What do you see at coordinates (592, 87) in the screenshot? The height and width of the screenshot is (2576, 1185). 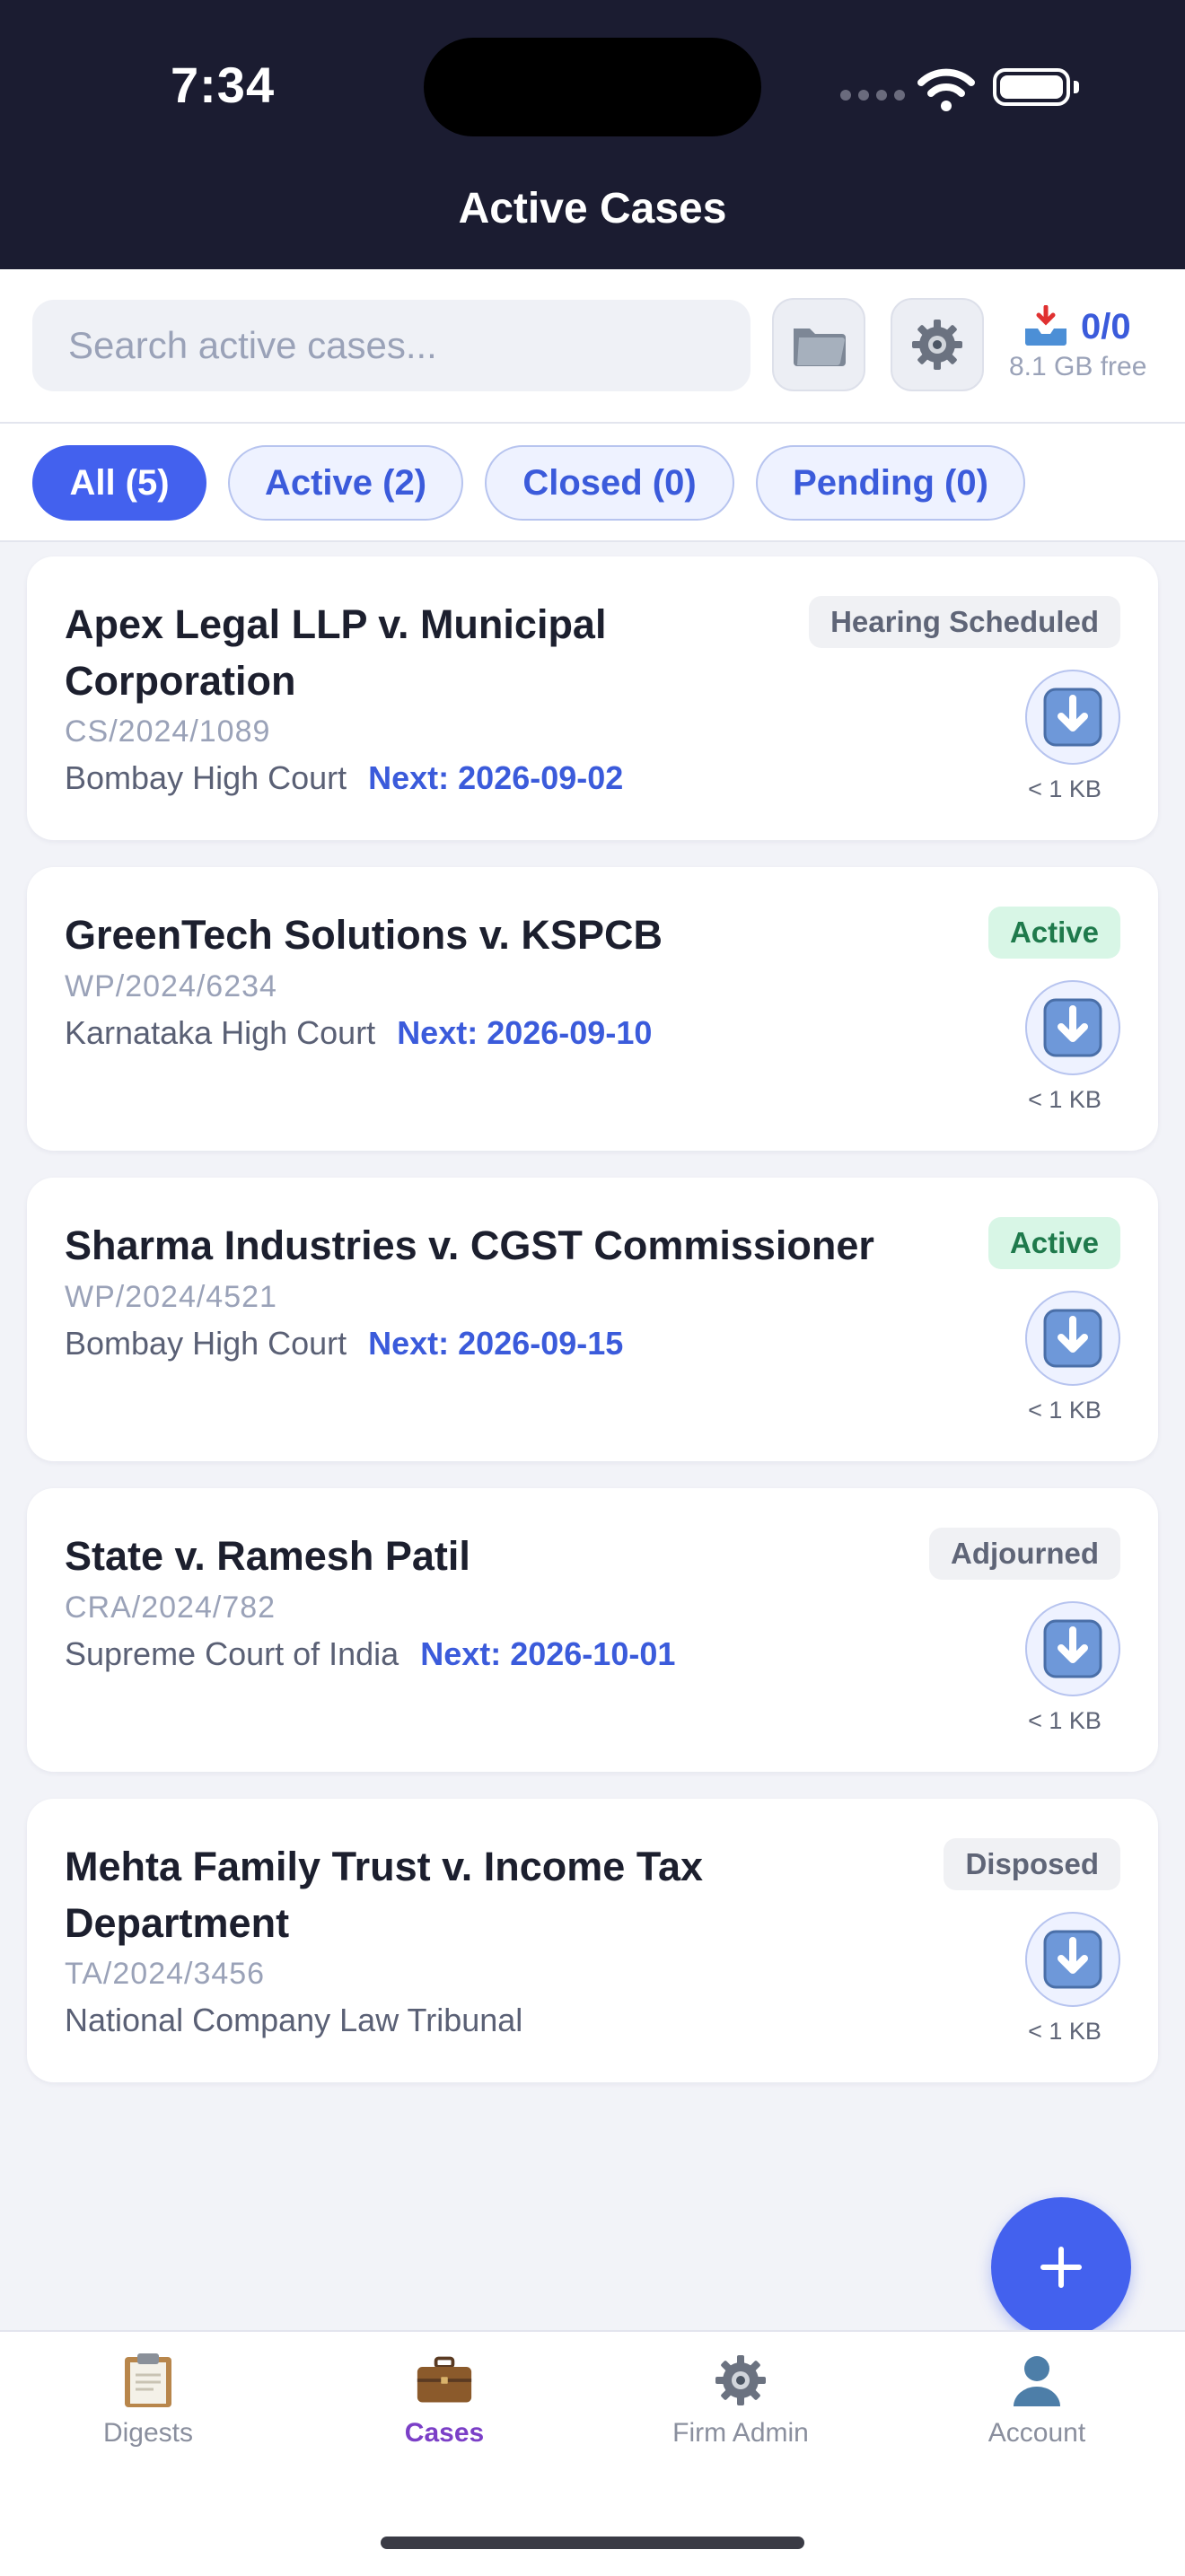 I see `dynamic-island` at bounding box center [592, 87].